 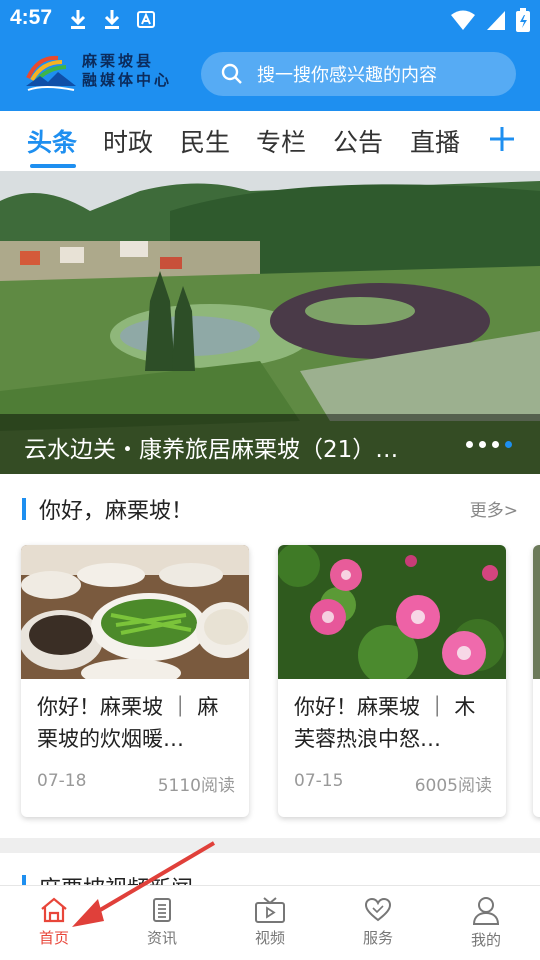 I want to click on active-tab-indicator, so click(x=53, y=166).